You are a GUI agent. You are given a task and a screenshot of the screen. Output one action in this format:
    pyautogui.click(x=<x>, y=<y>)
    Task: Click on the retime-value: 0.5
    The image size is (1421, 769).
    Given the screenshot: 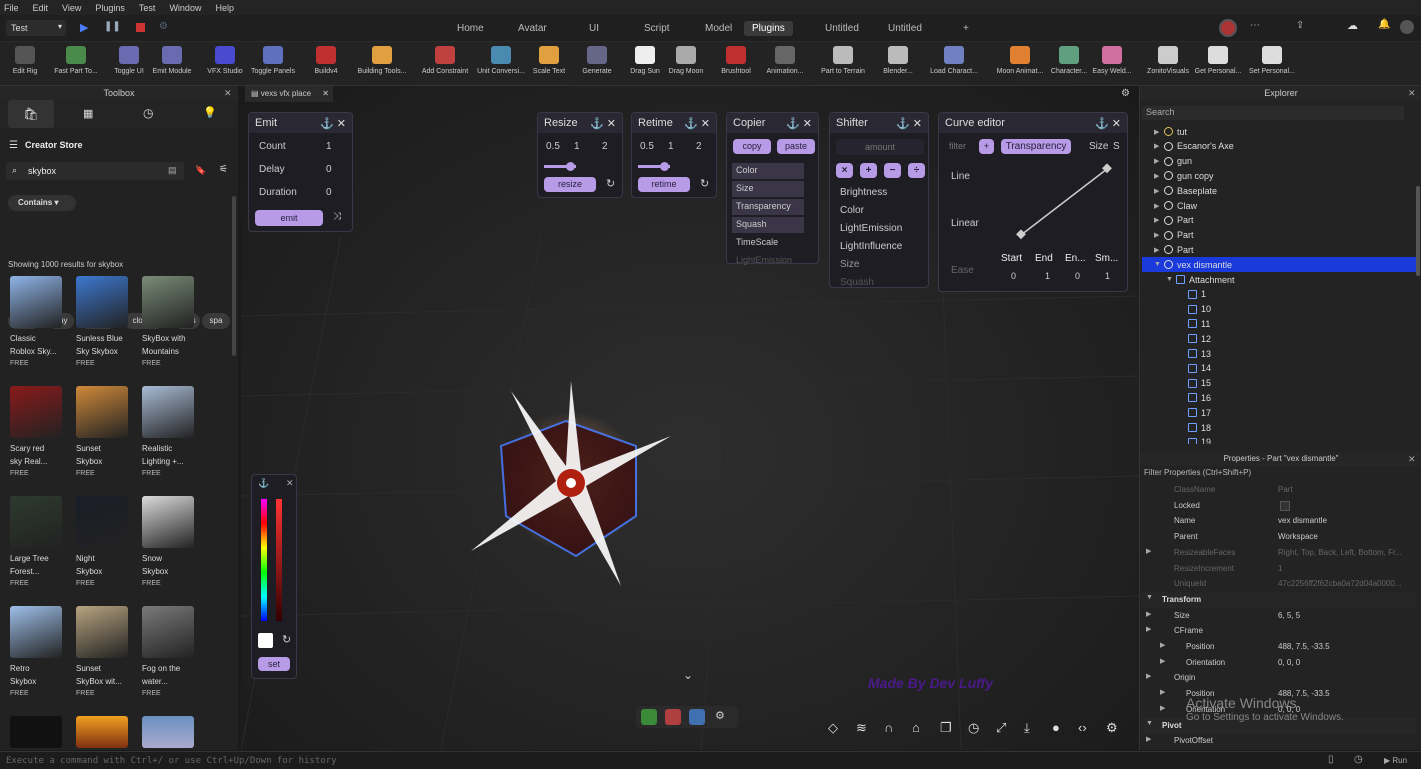 What is the action you would take?
    pyautogui.click(x=647, y=146)
    